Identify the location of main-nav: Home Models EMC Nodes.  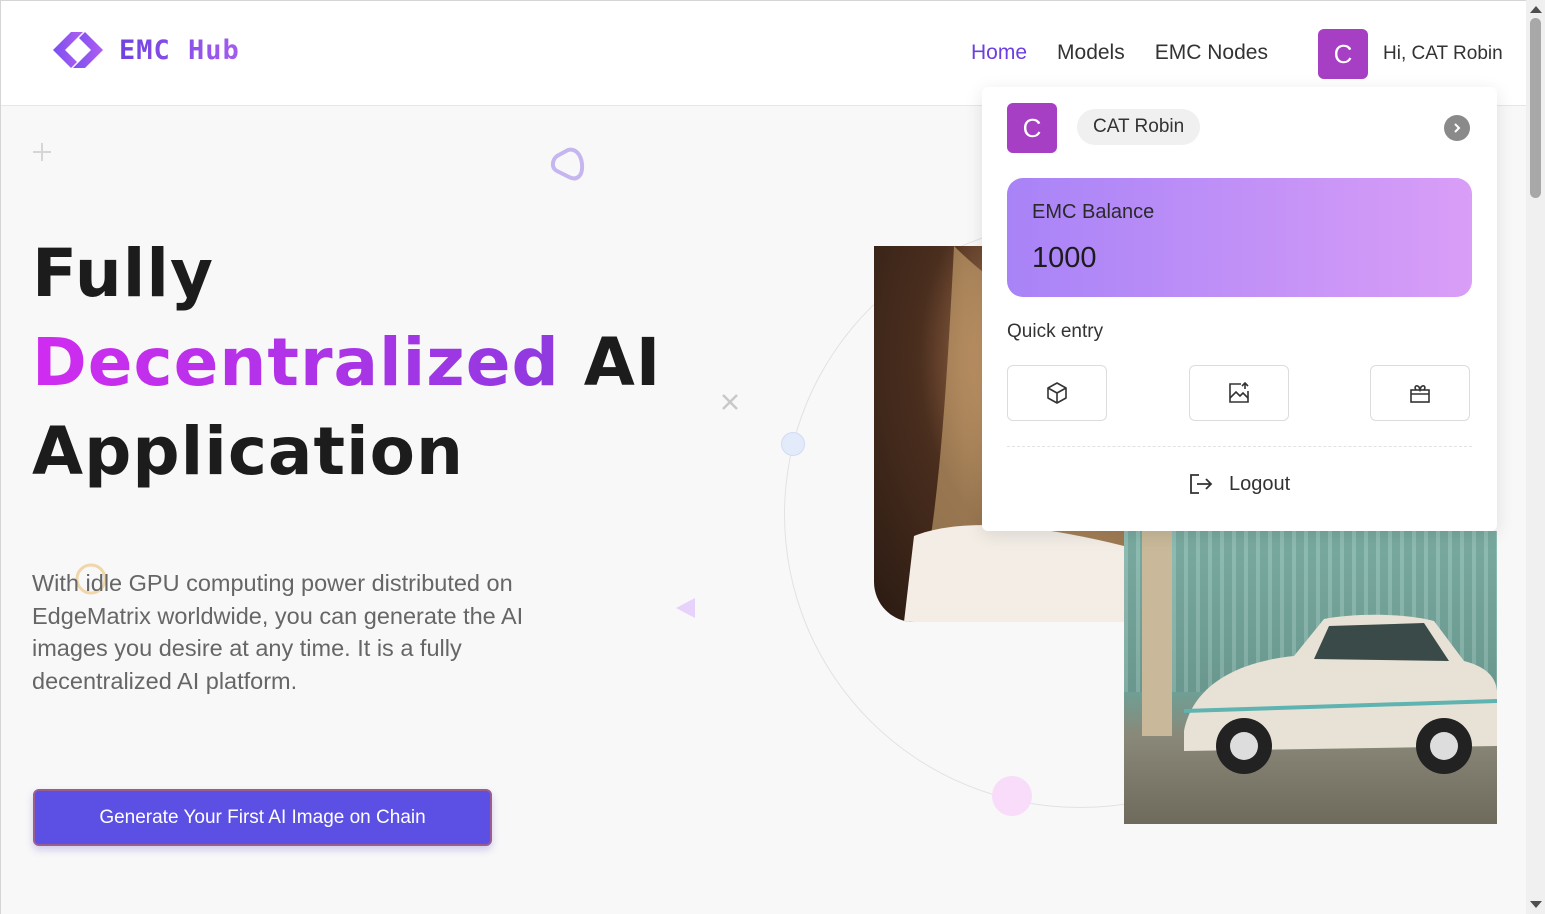
(1119, 53).